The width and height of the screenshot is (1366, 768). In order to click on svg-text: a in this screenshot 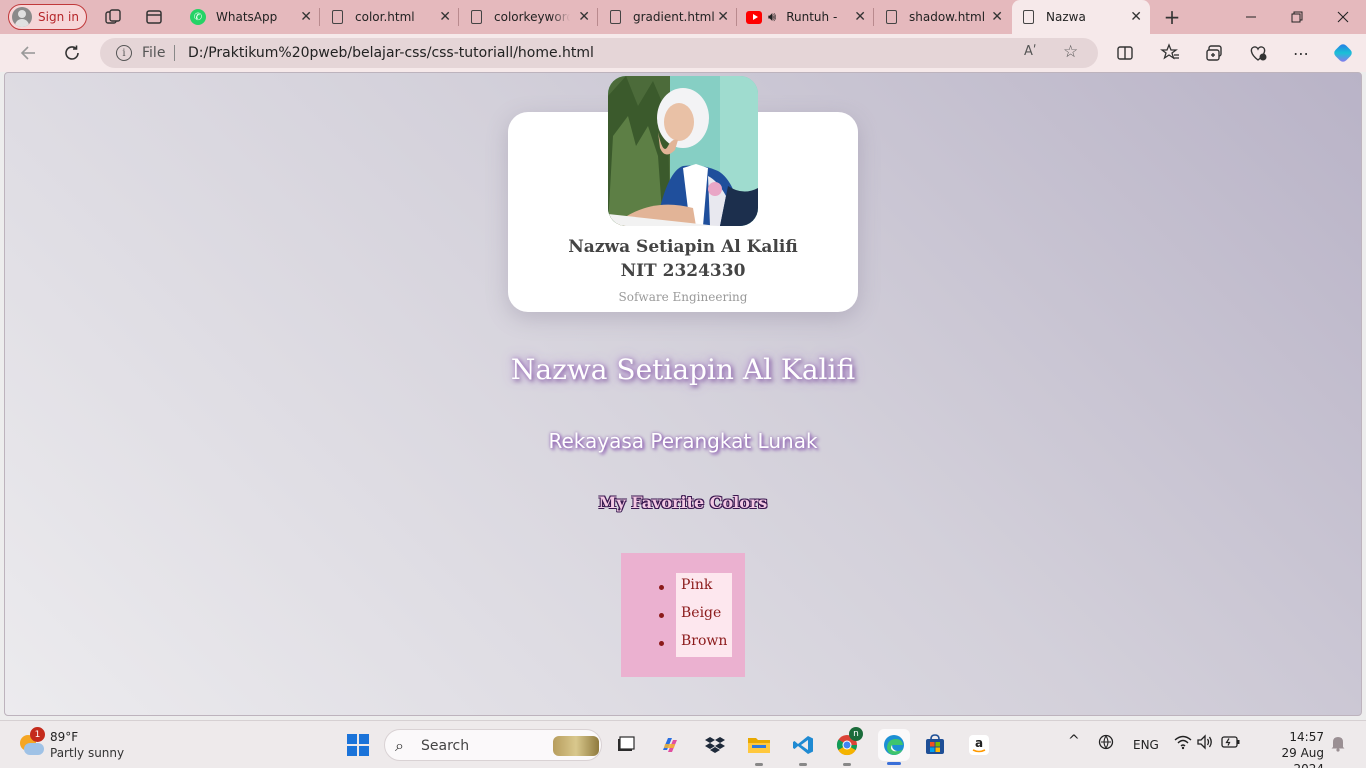, I will do `click(979, 743)`.